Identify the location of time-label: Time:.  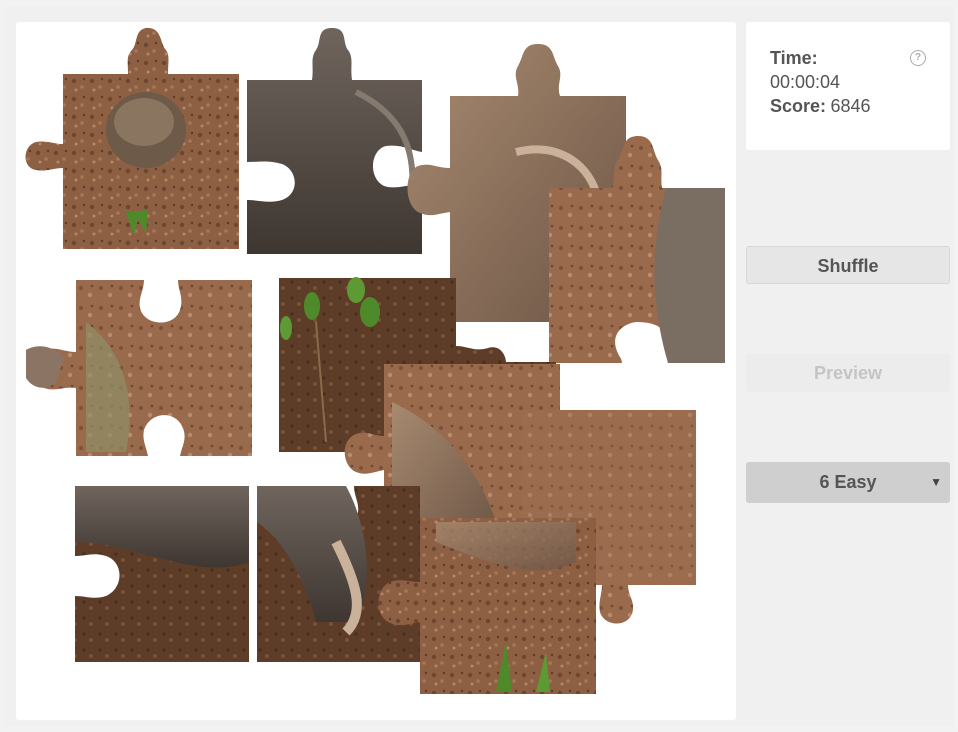
(794, 58).